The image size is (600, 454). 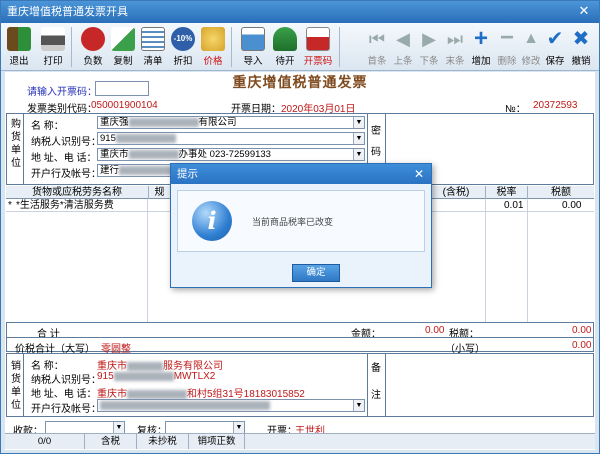 What do you see at coordinates (582, 330) in the screenshot?
I see `tax-total-value: 0.00` at bounding box center [582, 330].